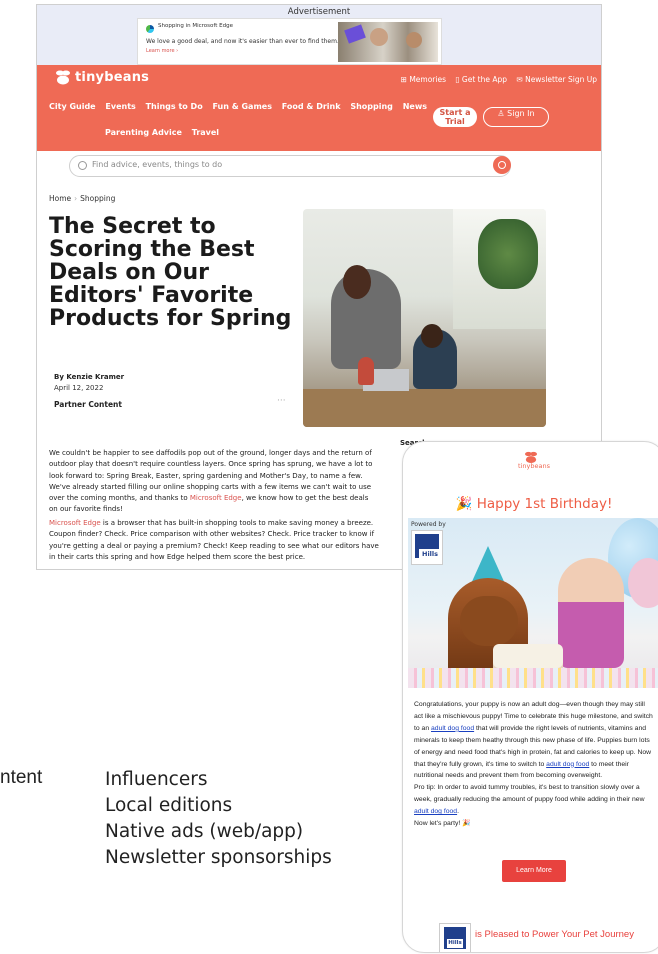 This screenshot has height=954, width=658. What do you see at coordinates (442, 824) in the screenshot?
I see `email-text: Now let's party! 🎉` at bounding box center [442, 824].